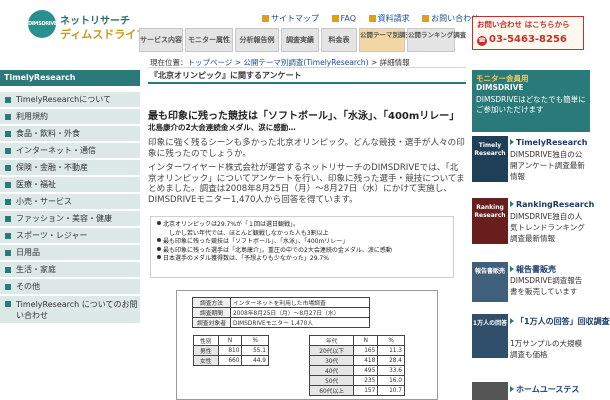 The width and height of the screenshot is (610, 400). Describe the element at coordinates (70, 168) in the screenshot. I see `sidebar-item-finance: 保険・金融・不動産` at that location.